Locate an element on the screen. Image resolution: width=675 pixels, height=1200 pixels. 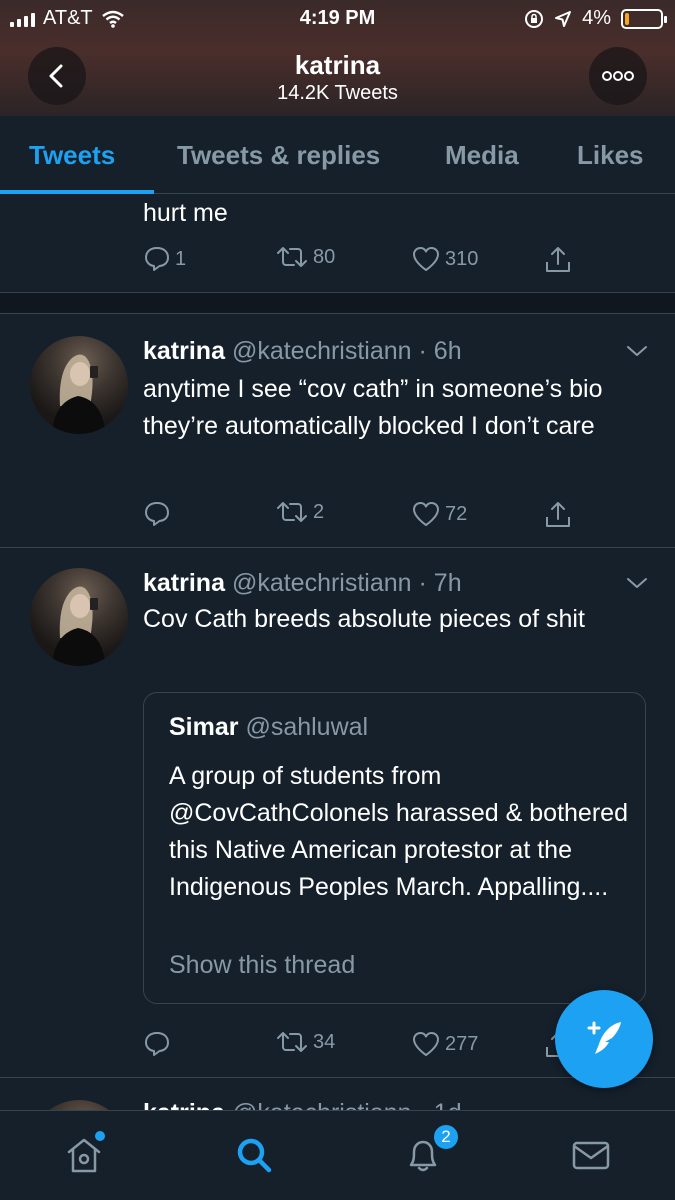
timestamp: · 7h is located at coordinates (440, 583).